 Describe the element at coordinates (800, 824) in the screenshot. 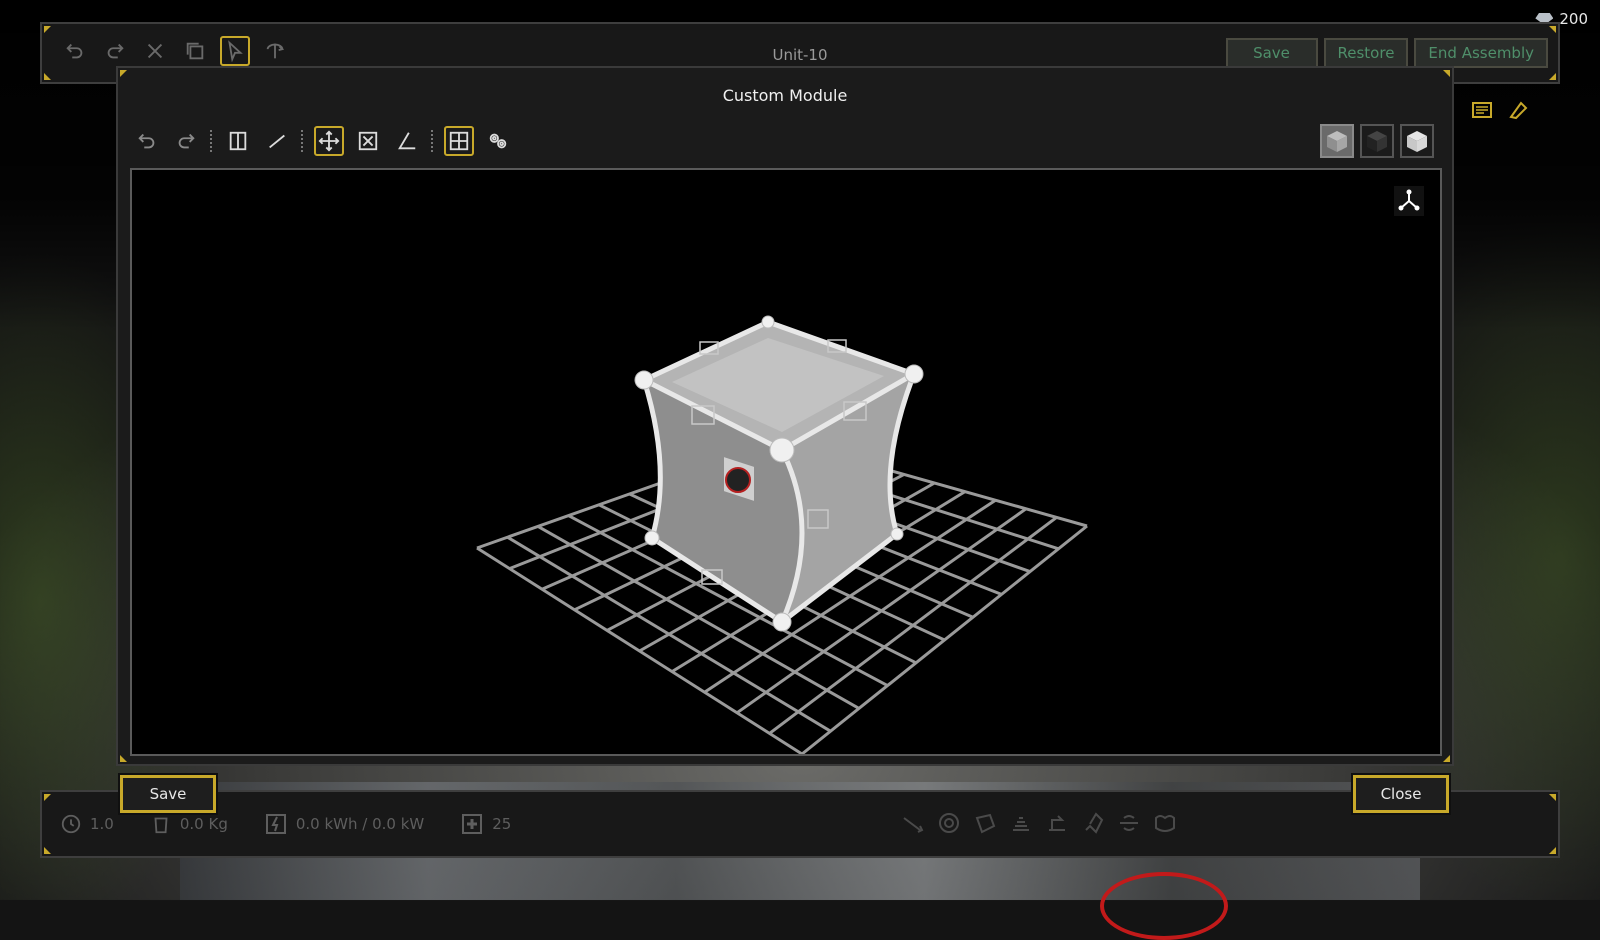

I see `status-bar: 1.0 0.0 Kg 0.0 kWh / 0.0 kW 25` at that location.